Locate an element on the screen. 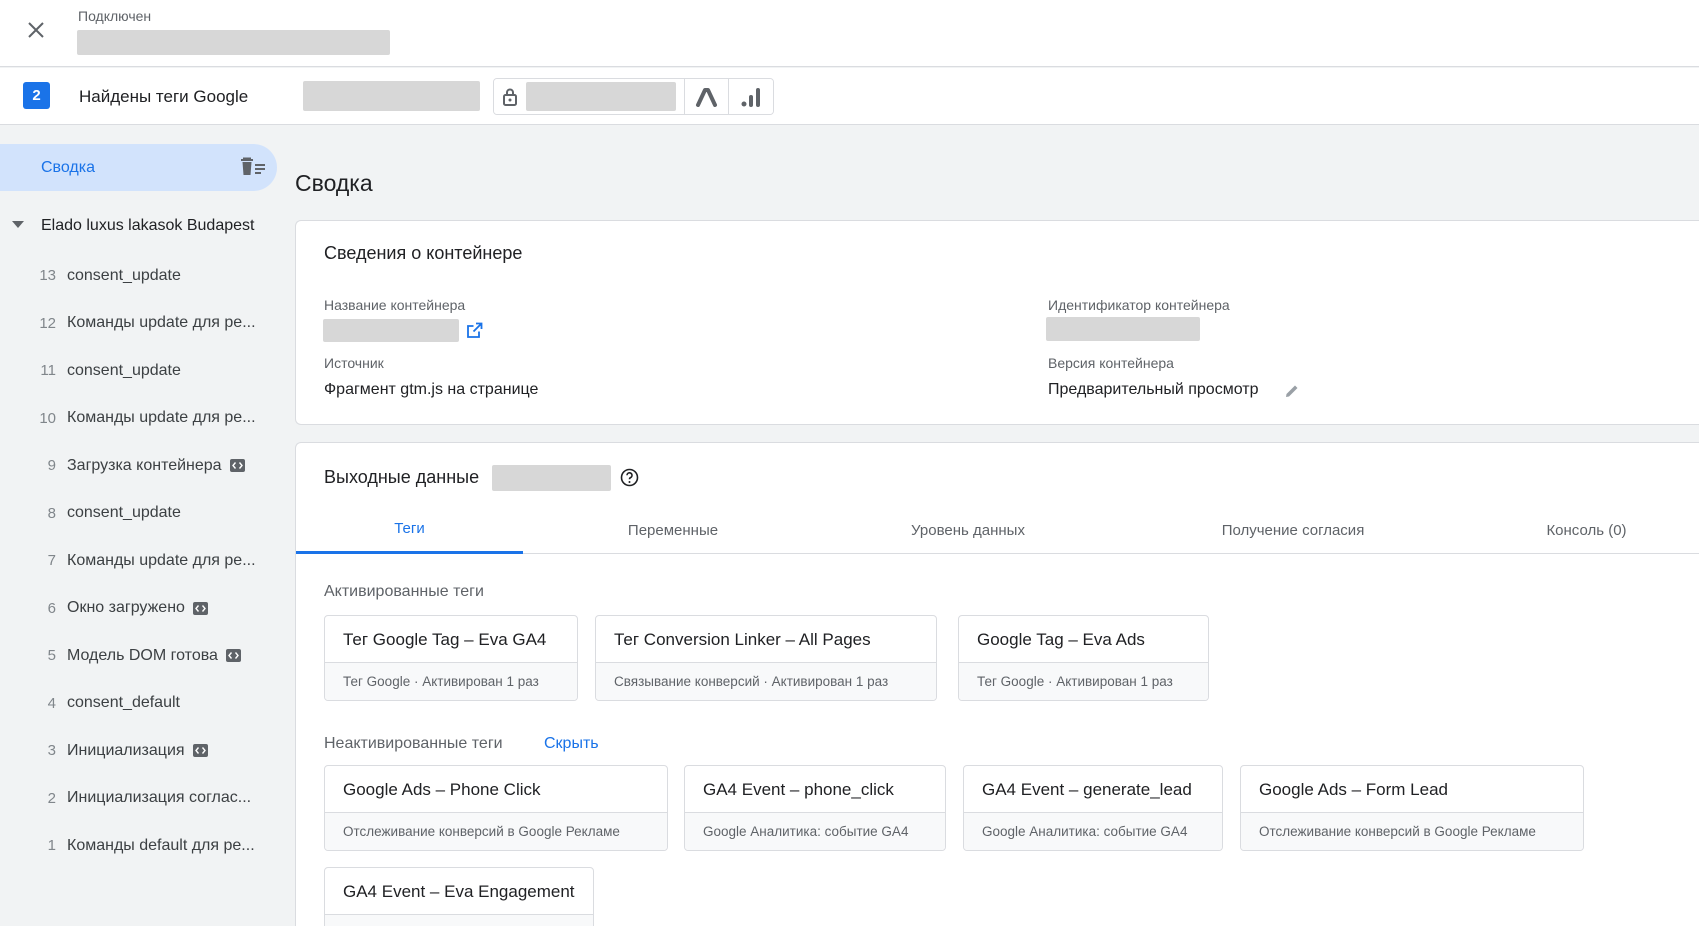  version-value: Предварительный просмотр is located at coordinates (1153, 389).